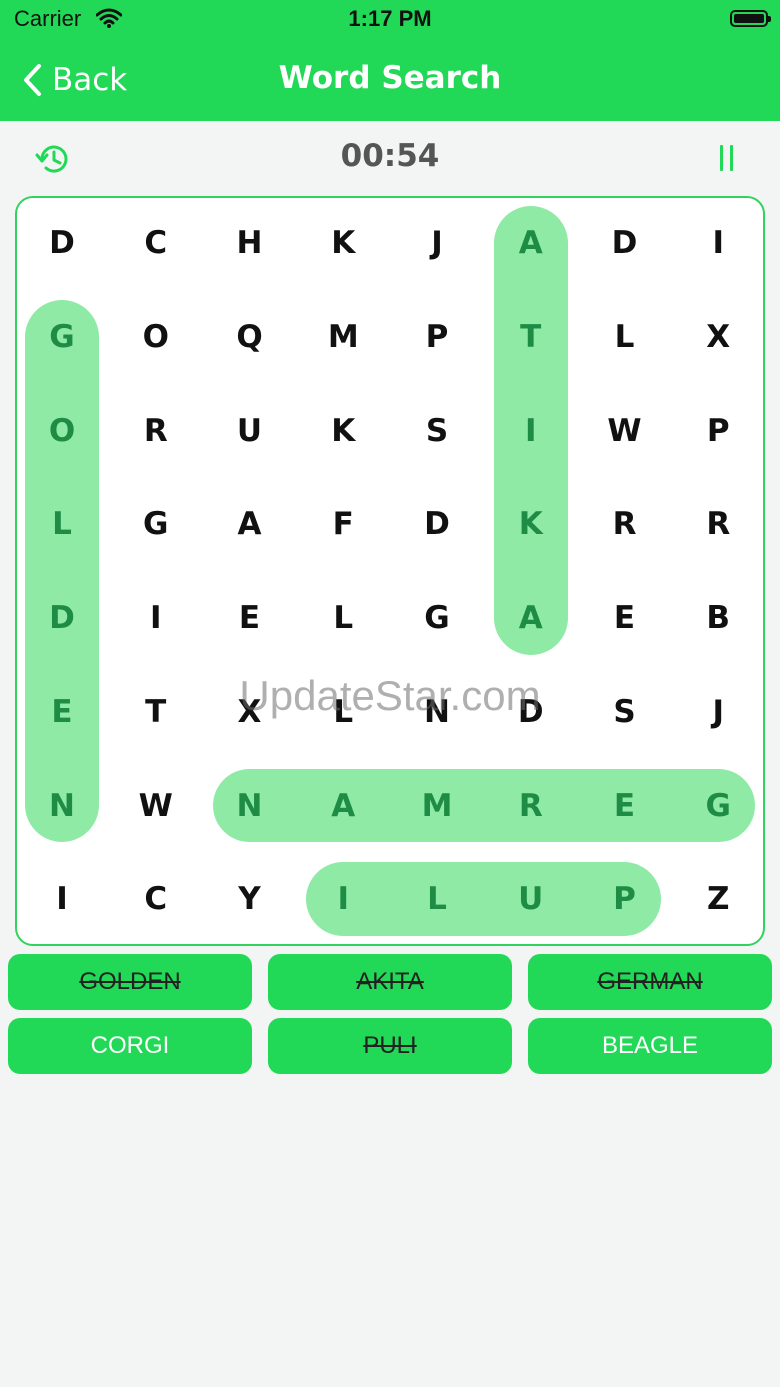 This screenshot has width=780, height=1387. Describe the element at coordinates (727, 158) in the screenshot. I see `pause-button` at that location.